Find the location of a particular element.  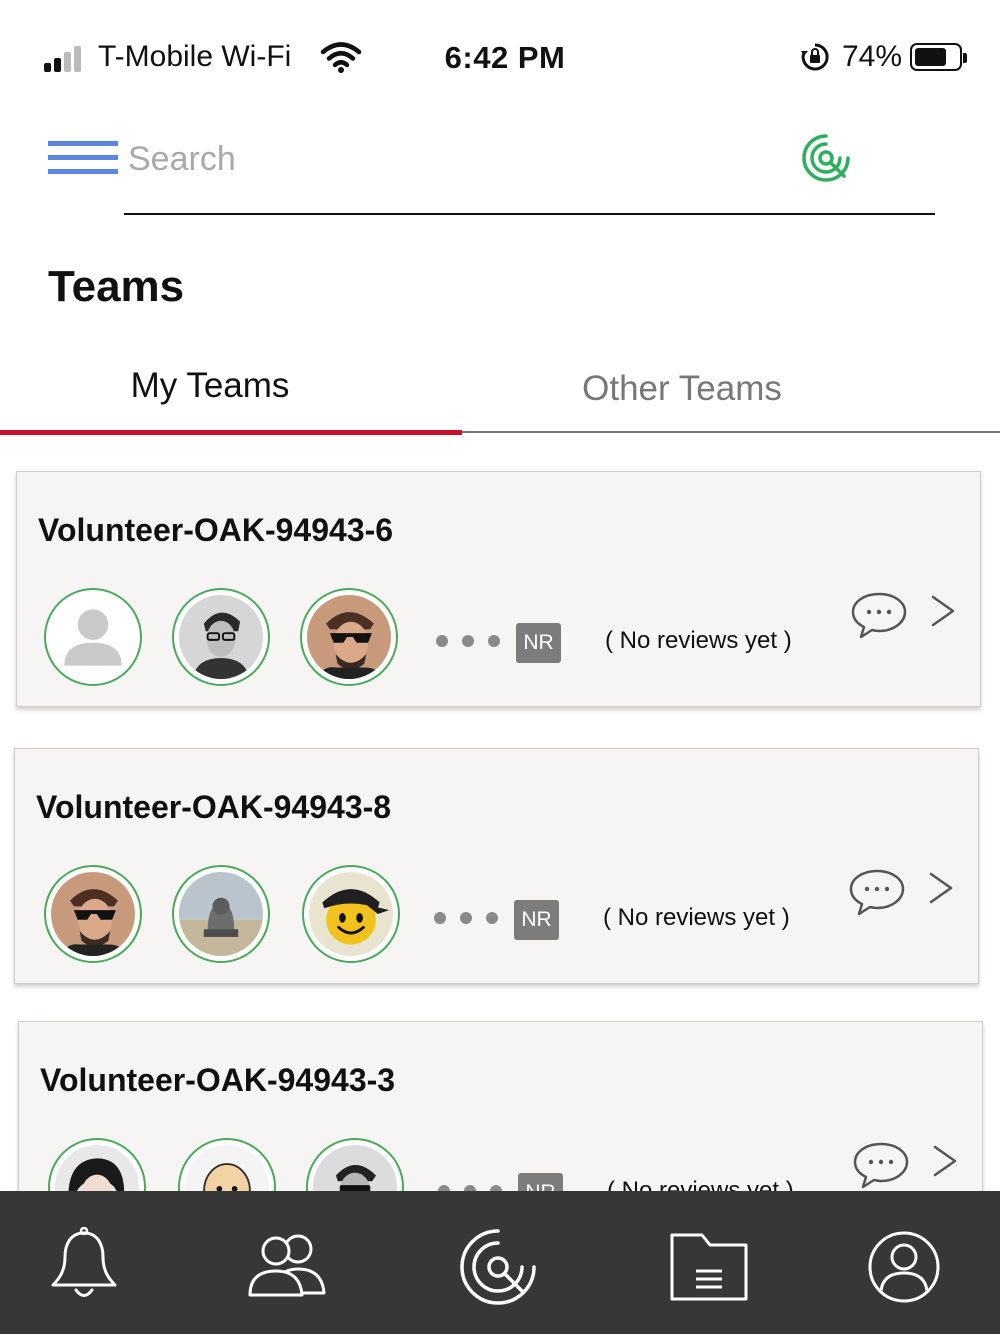

battery-icon is located at coordinates (938, 57).